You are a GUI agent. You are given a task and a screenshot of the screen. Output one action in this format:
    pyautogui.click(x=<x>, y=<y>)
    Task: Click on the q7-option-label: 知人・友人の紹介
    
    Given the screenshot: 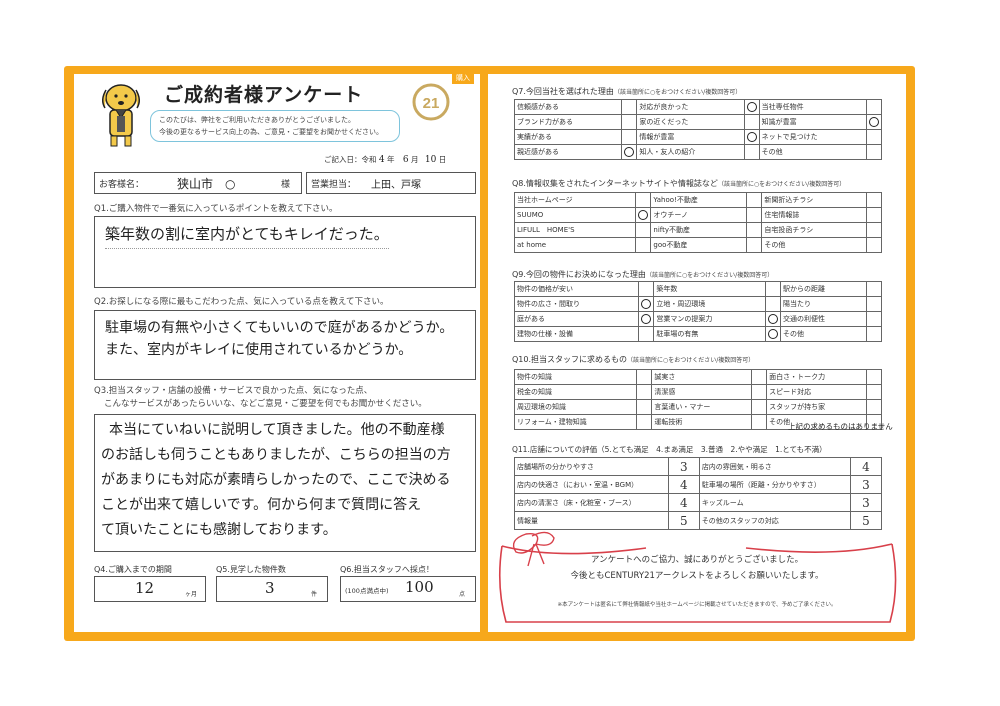 What is the action you would take?
    pyautogui.click(x=690, y=152)
    